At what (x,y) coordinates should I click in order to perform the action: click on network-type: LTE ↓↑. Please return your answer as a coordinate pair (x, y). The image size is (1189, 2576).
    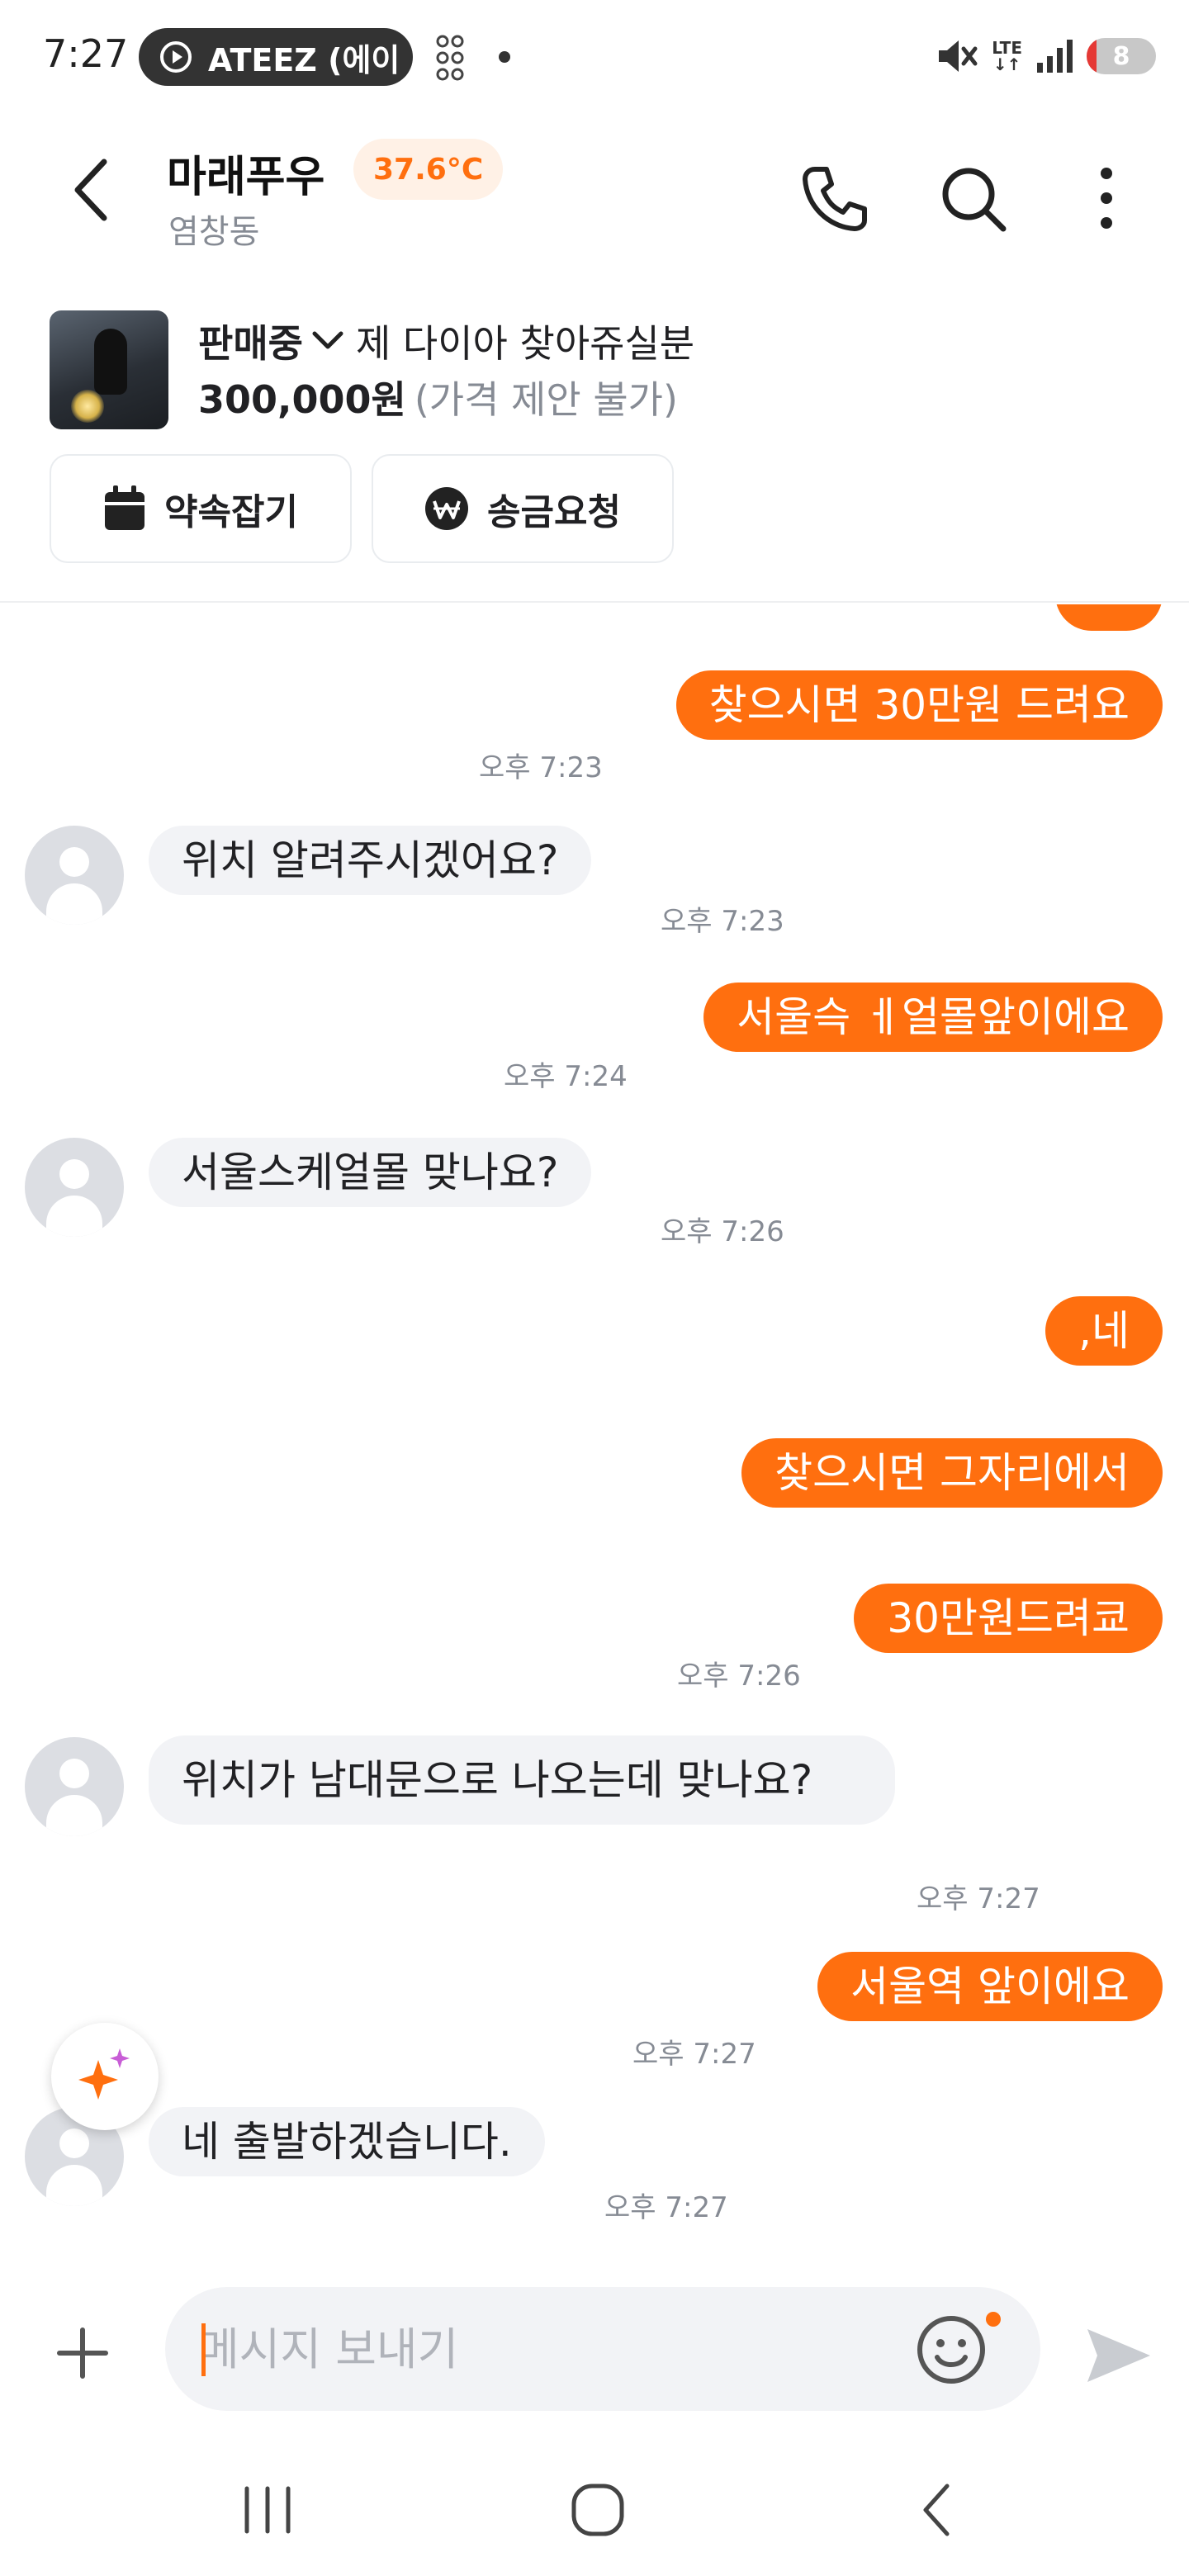
    Looking at the image, I should click on (1007, 56).